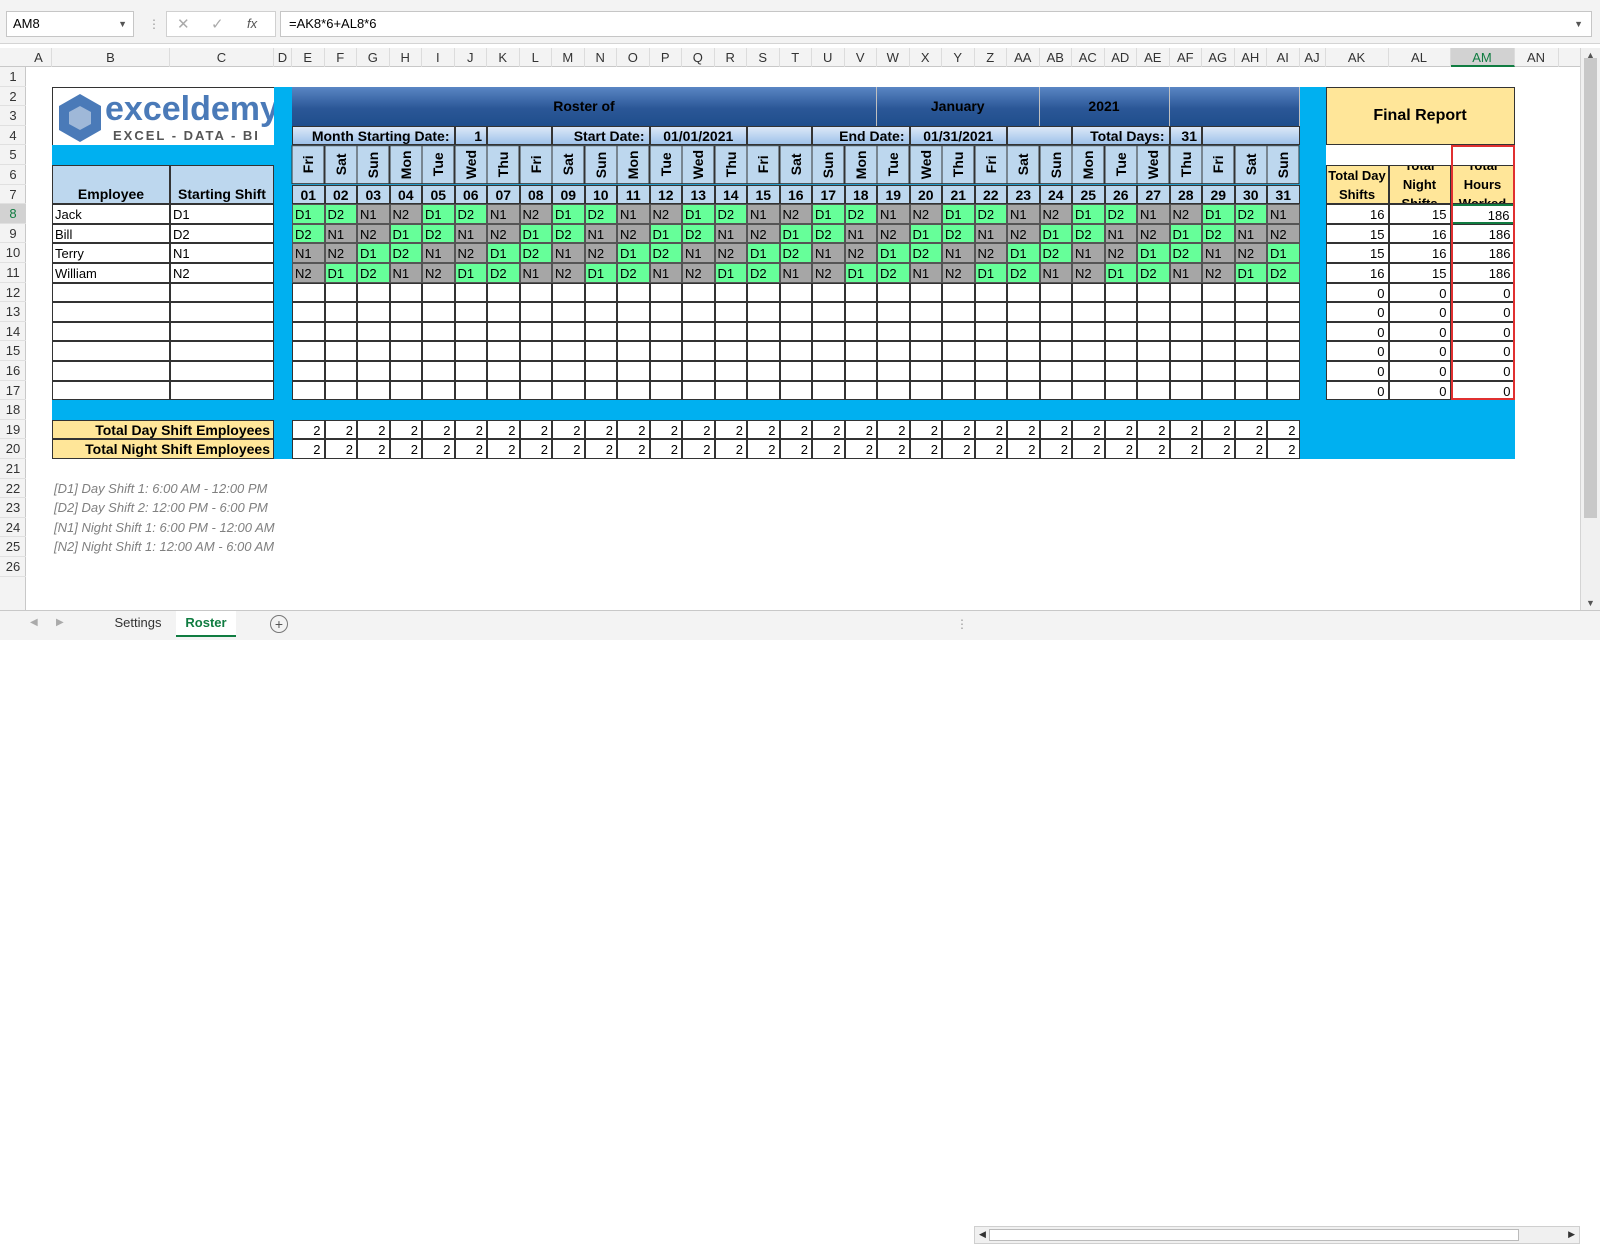  I want to click on next-sheet-icon: ▶, so click(60, 622).